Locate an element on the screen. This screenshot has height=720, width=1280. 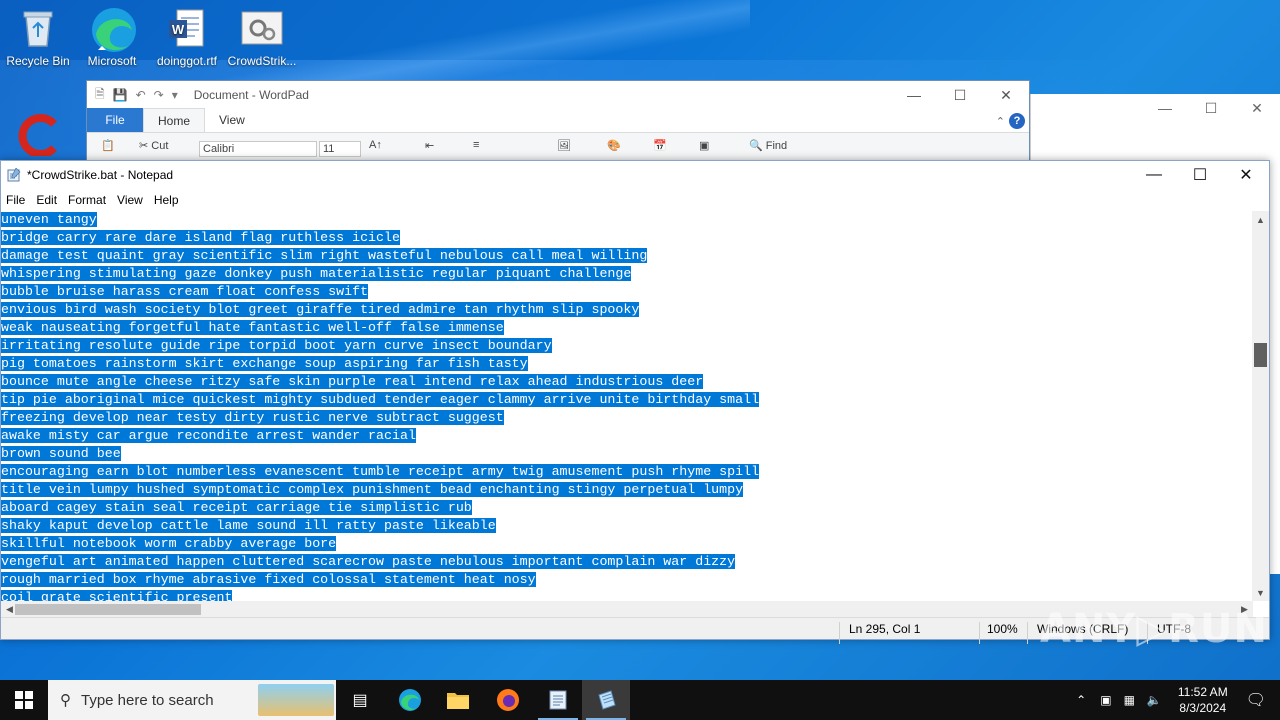
collapse-ribbon-icon: ⌃ is located at coordinates (1000, 121).